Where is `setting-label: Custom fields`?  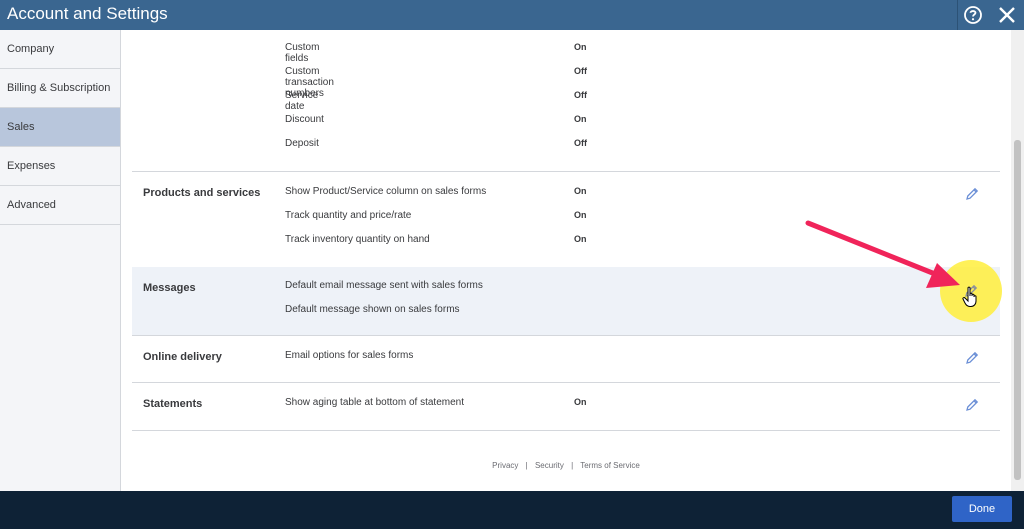
setting-label: Custom fields is located at coordinates (302, 53).